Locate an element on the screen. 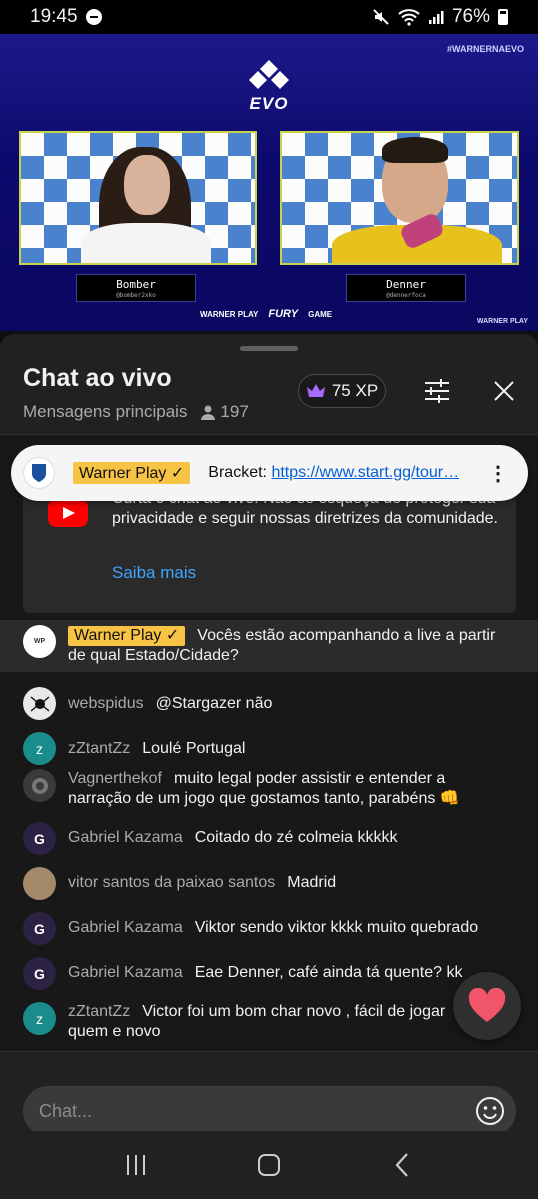 This screenshot has height=1199, width=538. status-icons: 76% is located at coordinates (440, 17).